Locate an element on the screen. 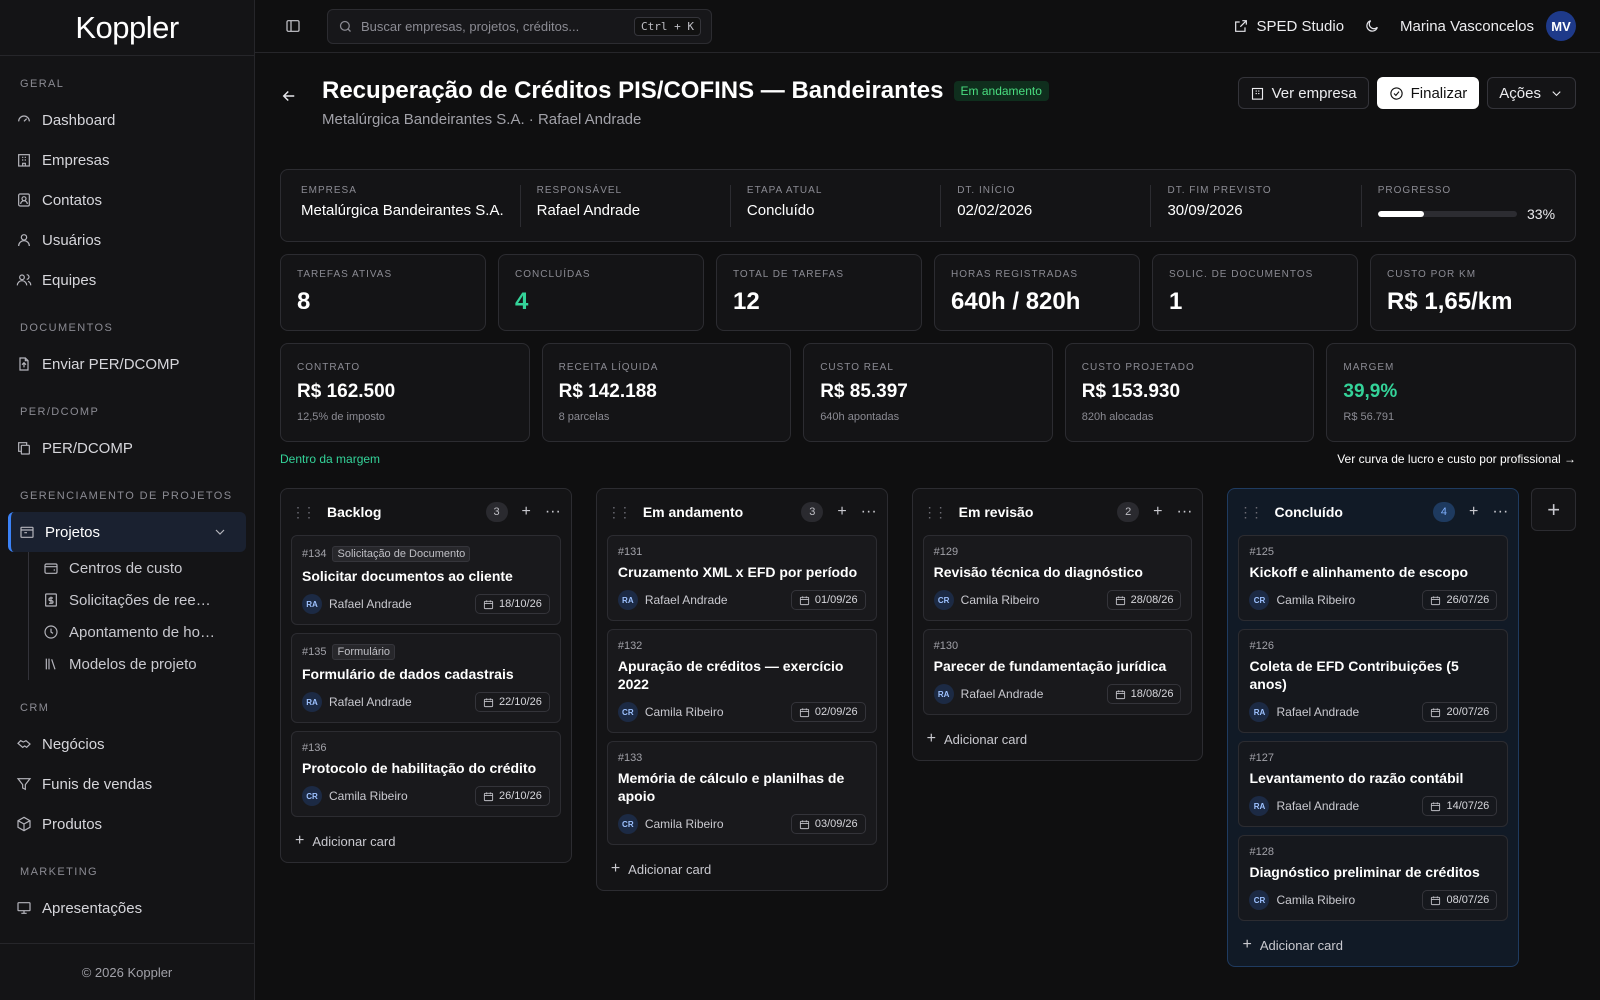 Image resolution: width=1600 pixels, height=1000 pixels. progress-value: 33% is located at coordinates (1541, 213).